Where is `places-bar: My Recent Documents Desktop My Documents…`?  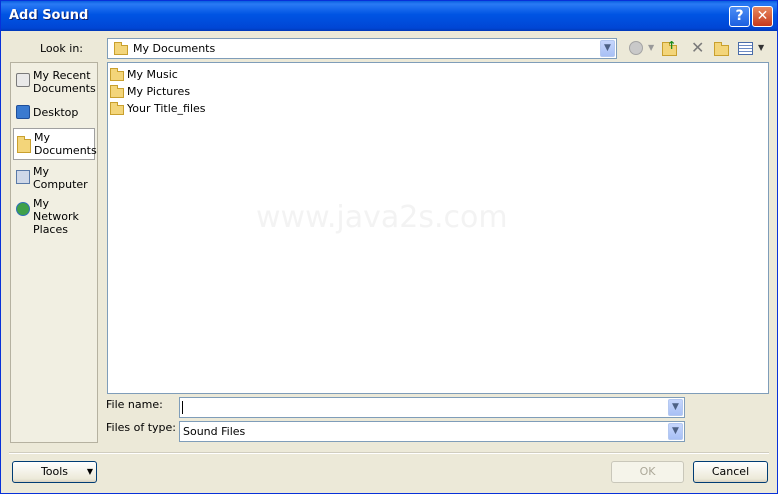
places-bar: My Recent Documents Desktop My Documents… is located at coordinates (54, 252).